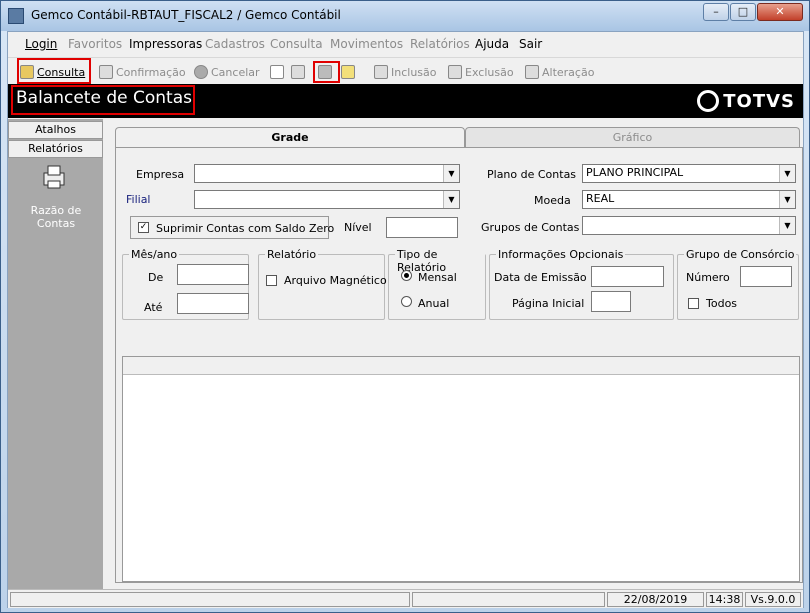 The height and width of the screenshot is (613, 810). Describe the element at coordinates (689, 225) in the screenshot. I see `grupos-select: ▼` at that location.